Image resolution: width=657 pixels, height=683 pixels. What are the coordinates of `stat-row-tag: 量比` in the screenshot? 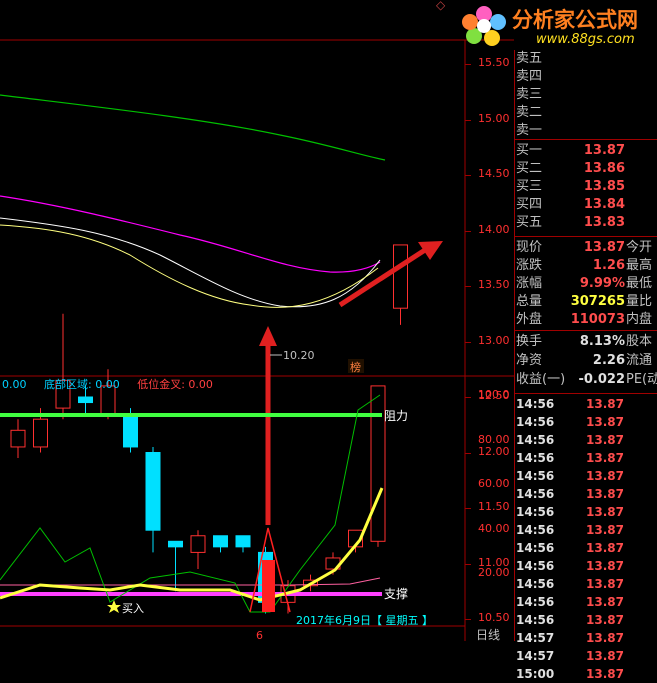 It's located at (639, 301).